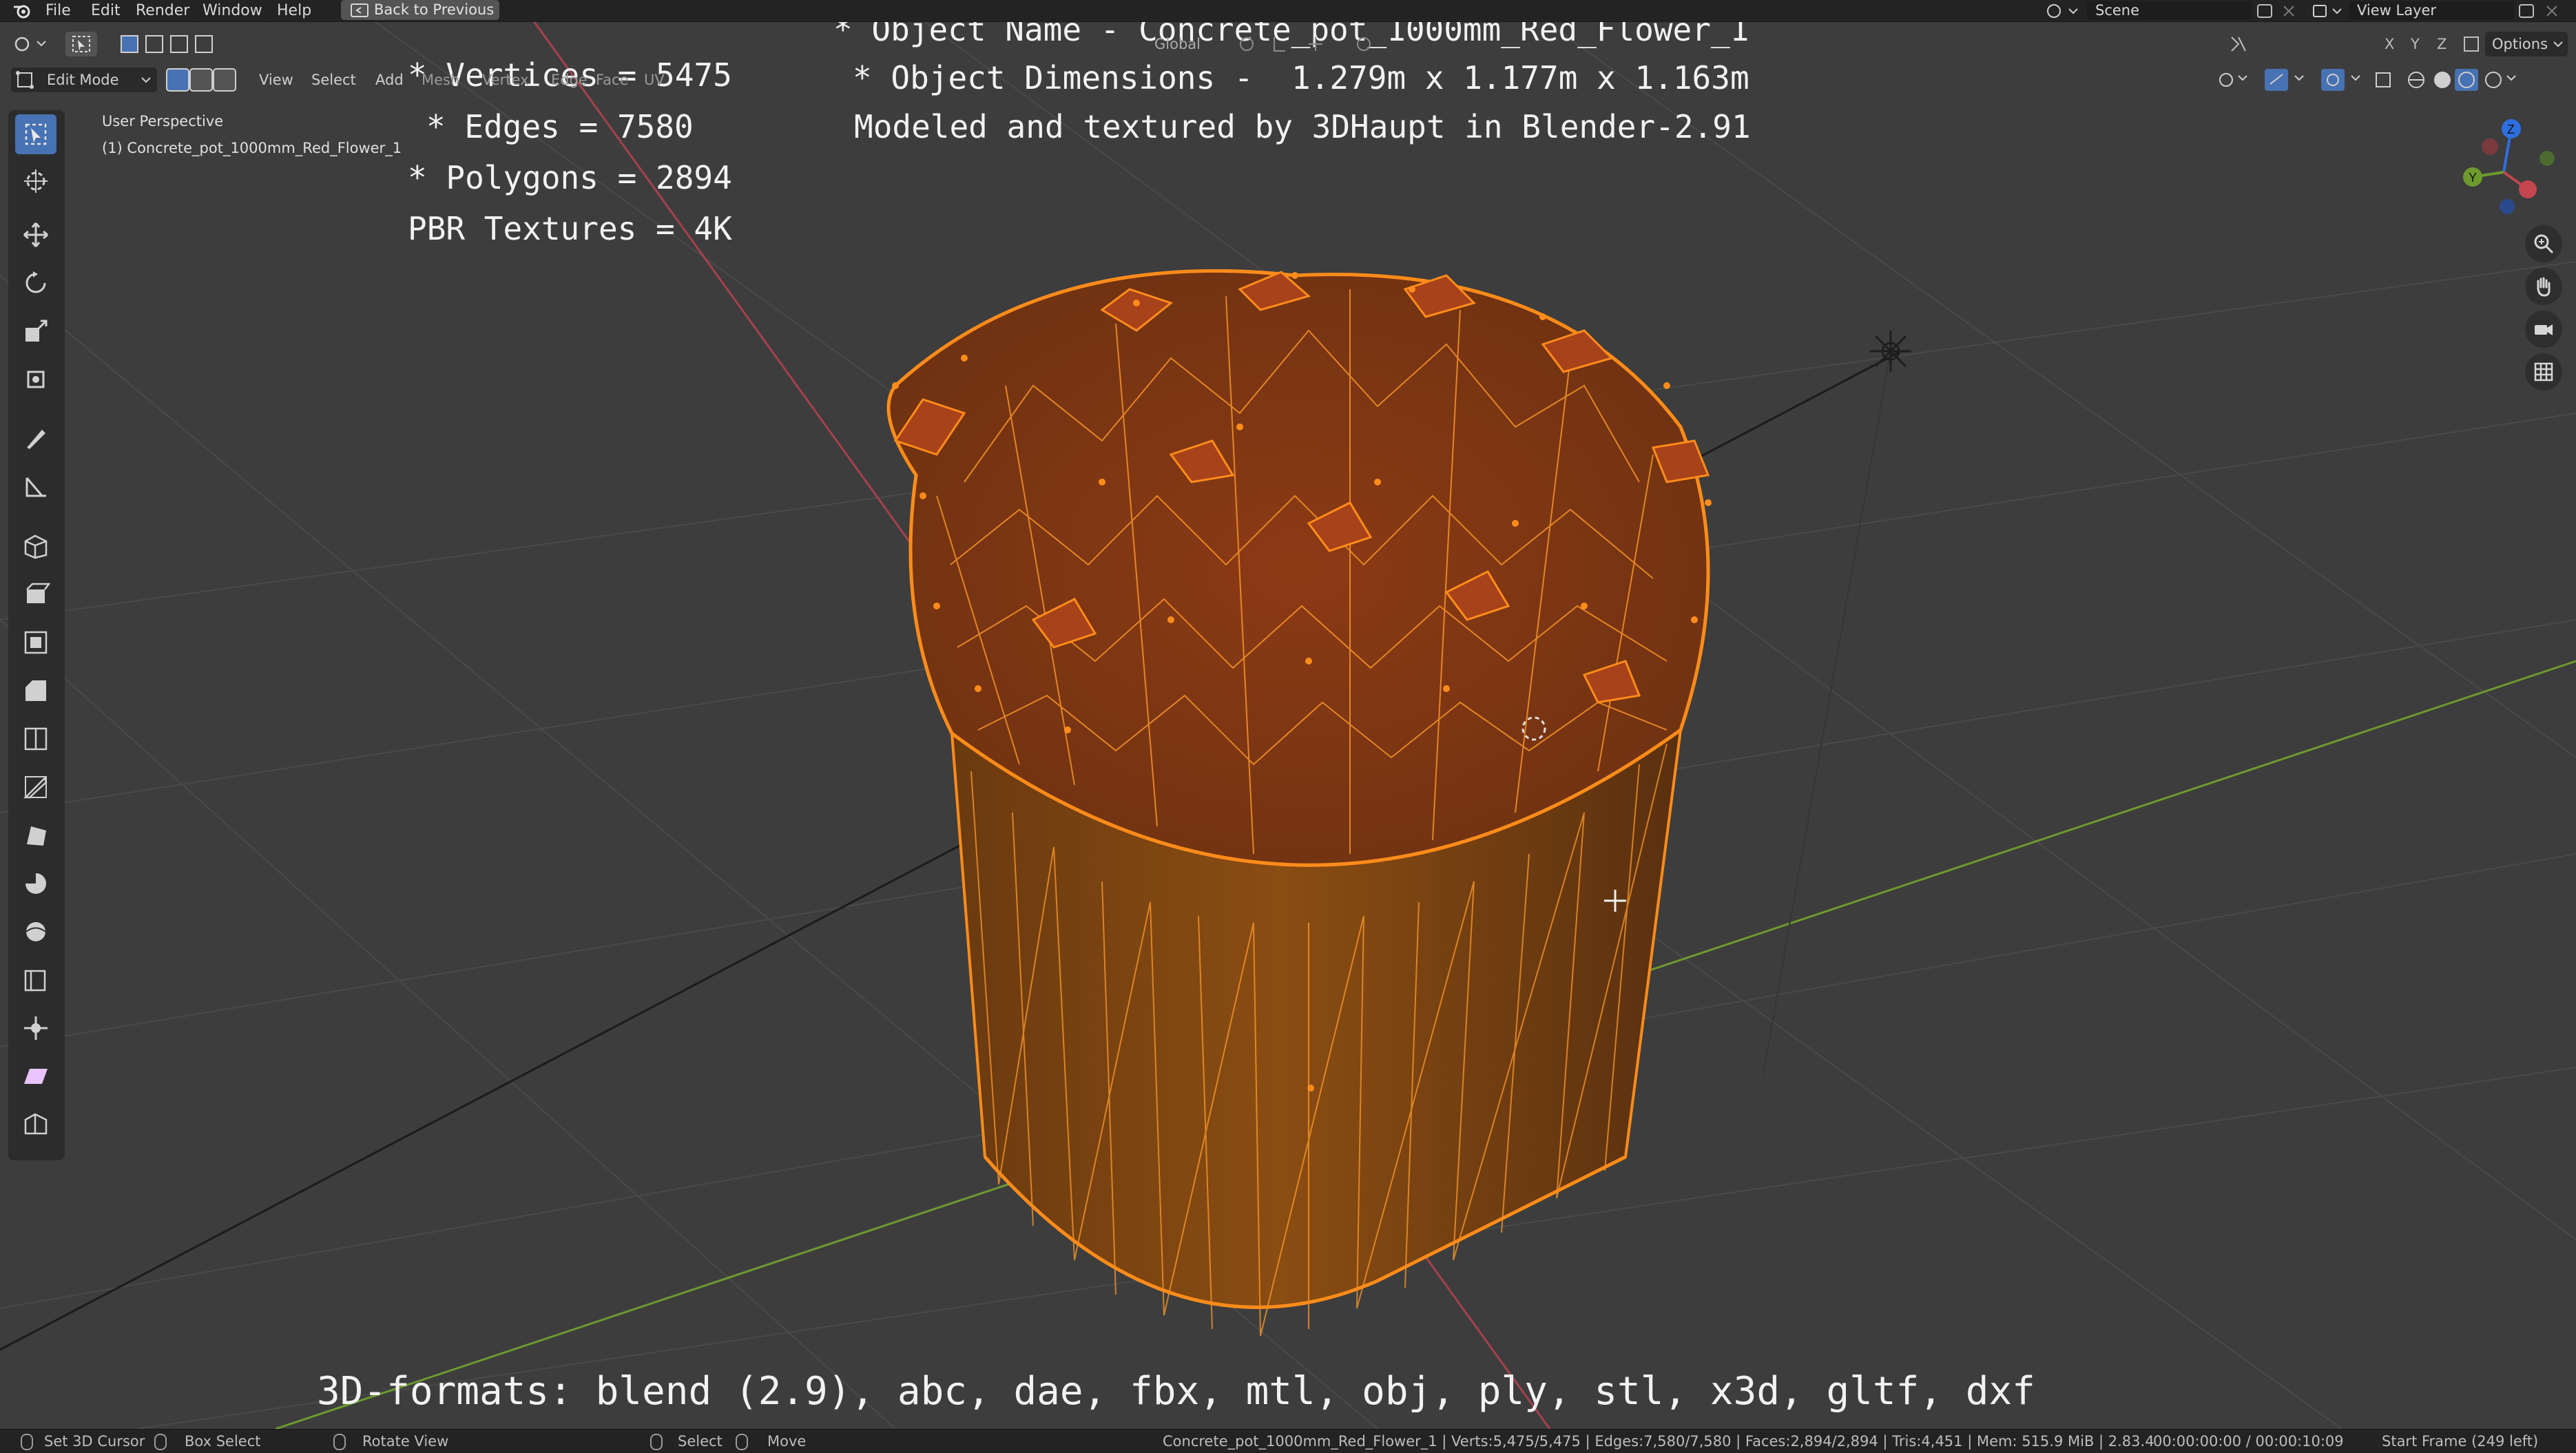 This screenshot has height=1453, width=2576. Describe the element at coordinates (2543, 286) in the screenshot. I see `hand-icon` at that location.